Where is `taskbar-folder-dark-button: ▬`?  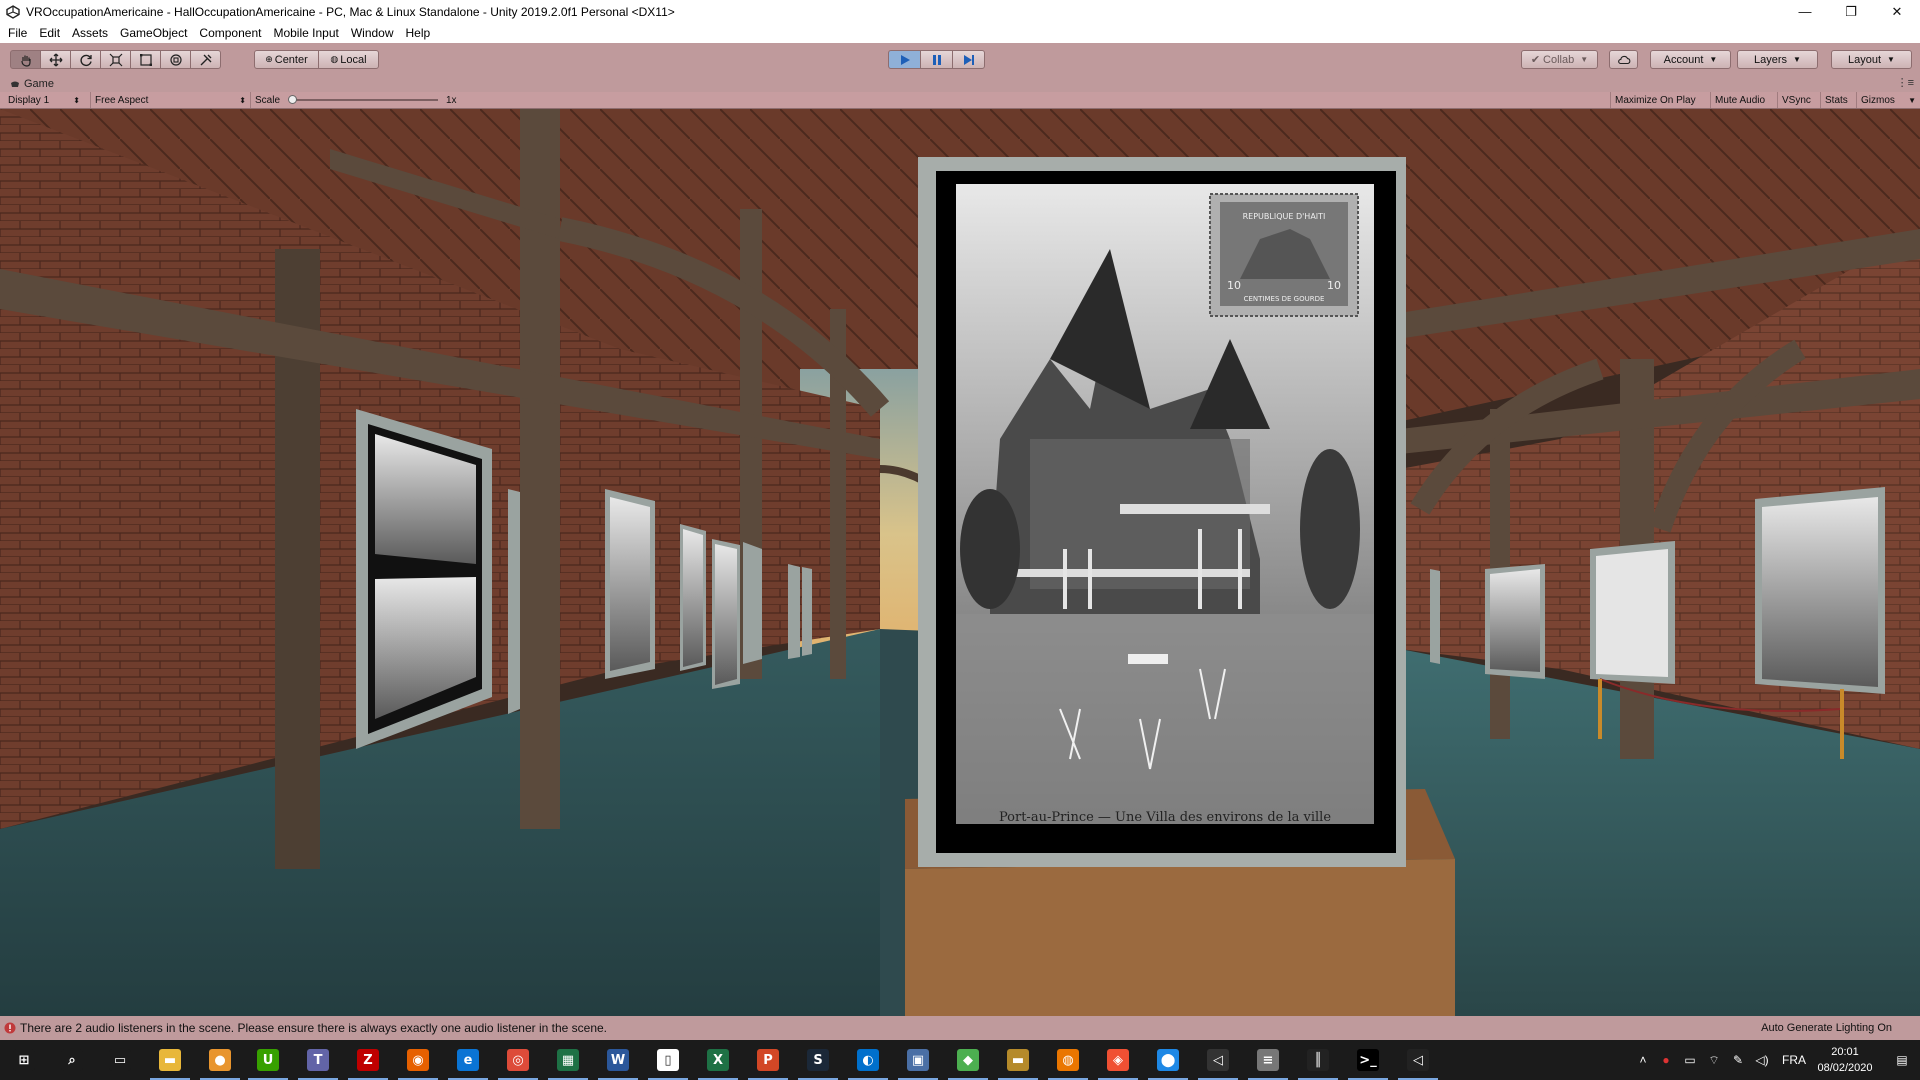
taskbar-folder-dark-button: ▬ is located at coordinates (1018, 1060).